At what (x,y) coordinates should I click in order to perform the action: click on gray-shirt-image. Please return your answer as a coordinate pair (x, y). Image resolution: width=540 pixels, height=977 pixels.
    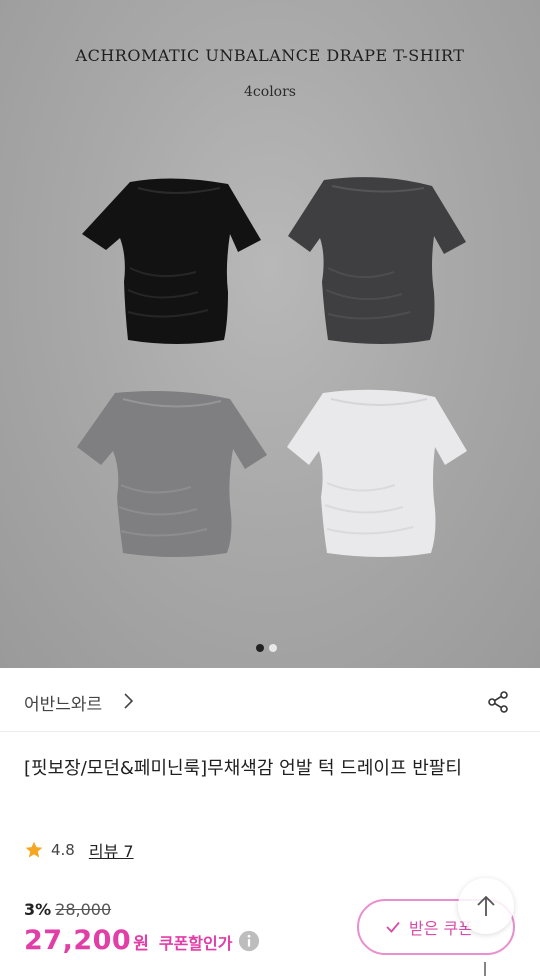
    Looking at the image, I should click on (172, 472).